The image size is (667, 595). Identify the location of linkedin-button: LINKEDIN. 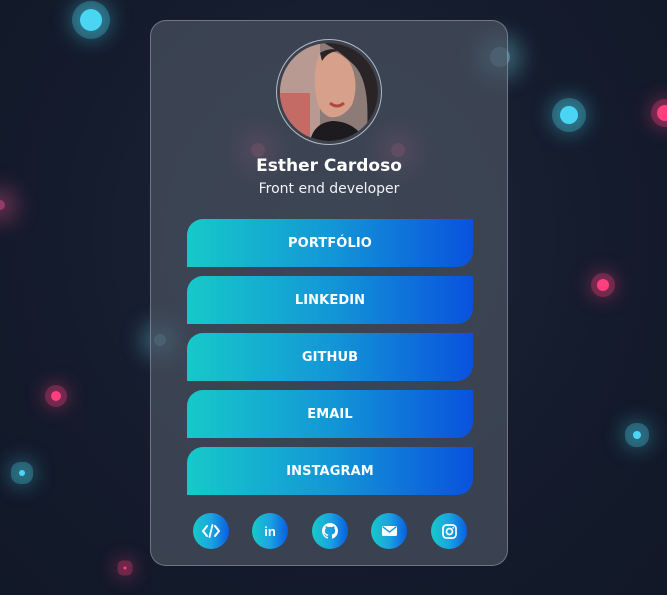
(330, 300).